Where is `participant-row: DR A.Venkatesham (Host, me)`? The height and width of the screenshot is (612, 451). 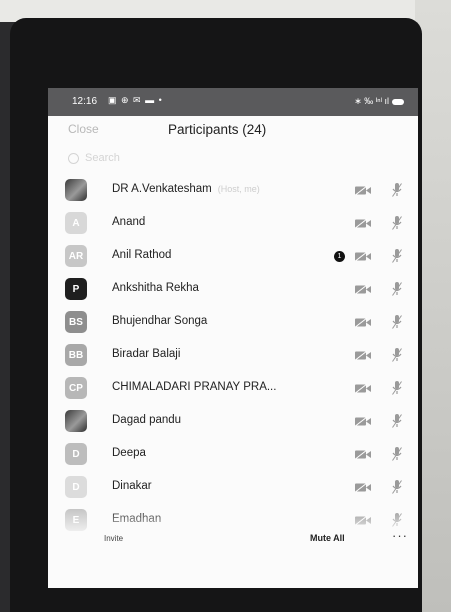 participant-row: DR A.Venkatesham (Host, me) is located at coordinates (233, 190).